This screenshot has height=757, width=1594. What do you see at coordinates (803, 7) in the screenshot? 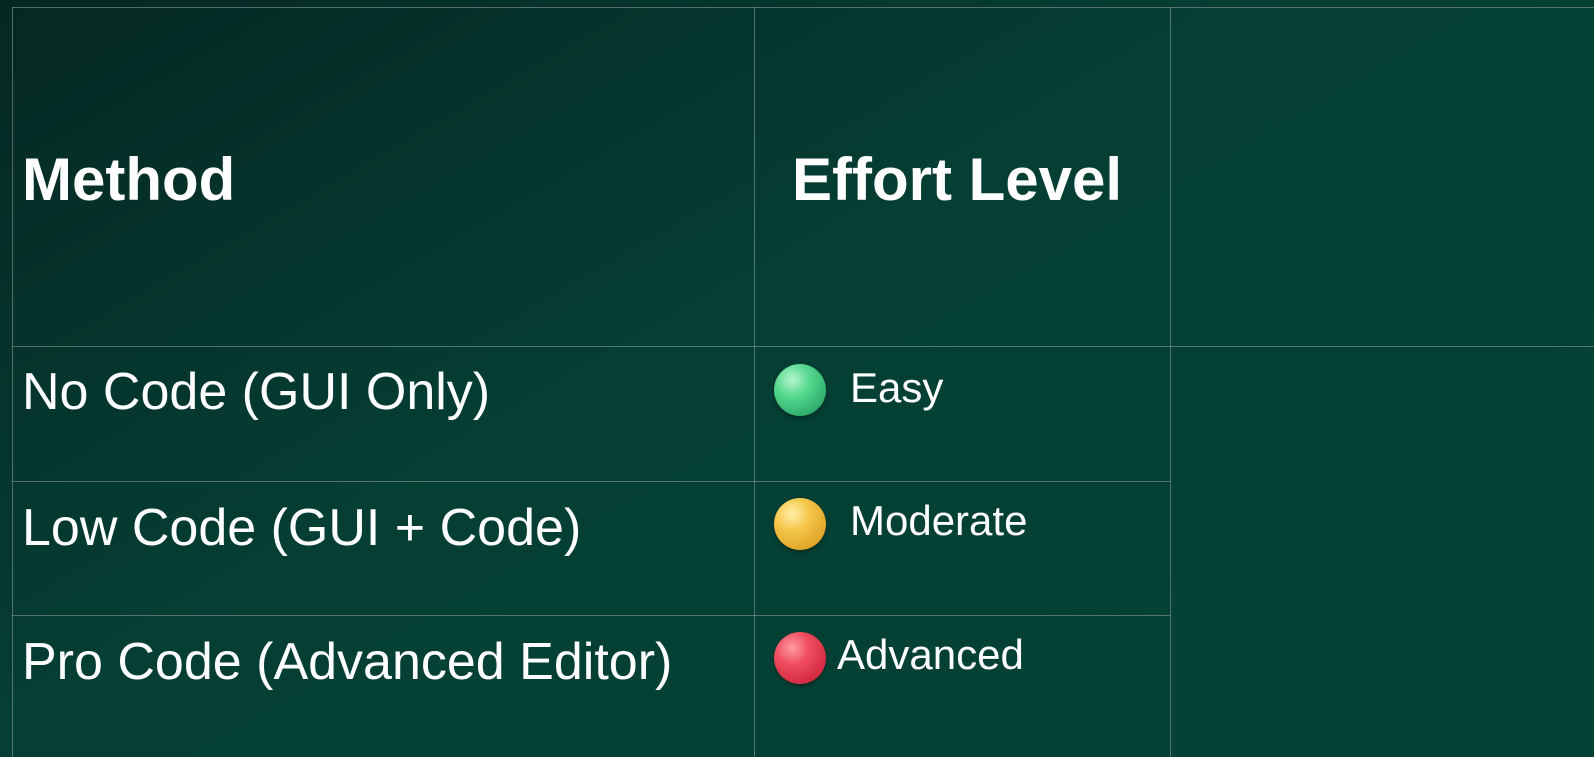
I see `table-top-border` at bounding box center [803, 7].